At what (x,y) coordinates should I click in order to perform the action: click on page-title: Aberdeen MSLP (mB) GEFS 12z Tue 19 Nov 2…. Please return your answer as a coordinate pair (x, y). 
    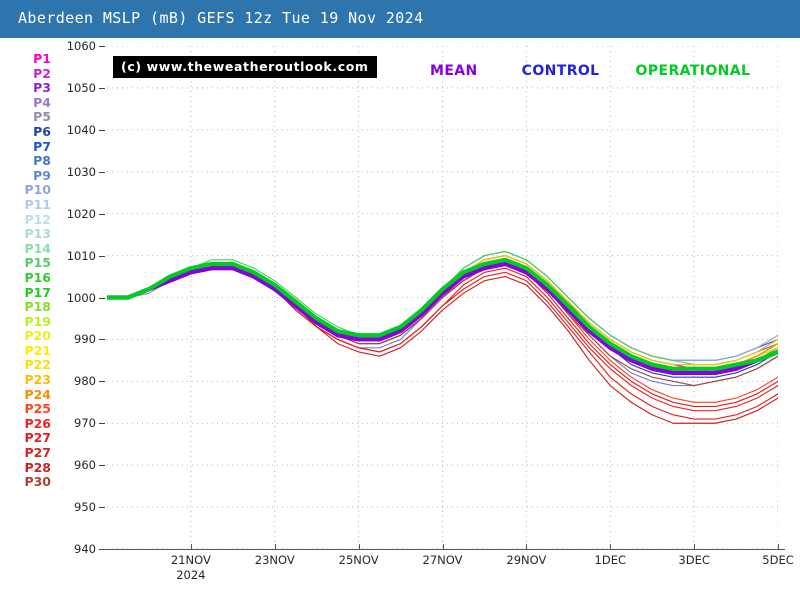
    Looking at the image, I should click on (221, 18).